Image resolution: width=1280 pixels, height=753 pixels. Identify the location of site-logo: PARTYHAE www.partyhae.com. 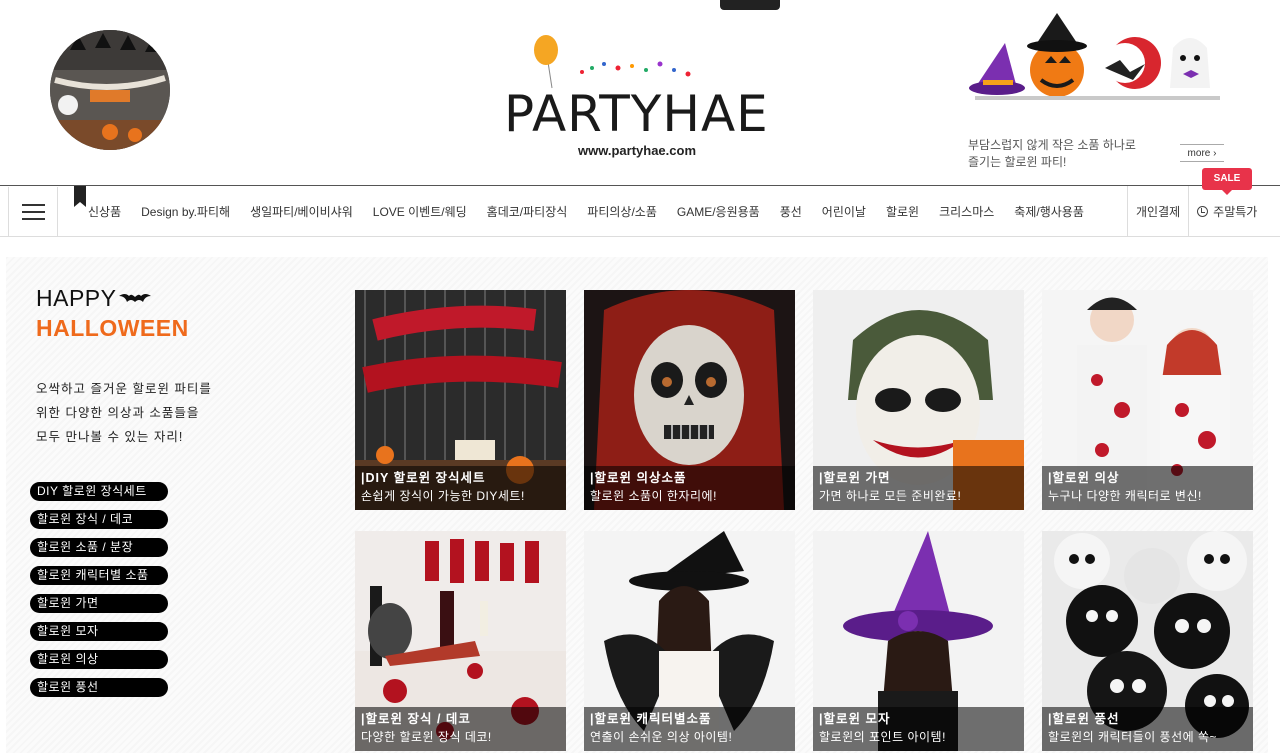
(640, 95).